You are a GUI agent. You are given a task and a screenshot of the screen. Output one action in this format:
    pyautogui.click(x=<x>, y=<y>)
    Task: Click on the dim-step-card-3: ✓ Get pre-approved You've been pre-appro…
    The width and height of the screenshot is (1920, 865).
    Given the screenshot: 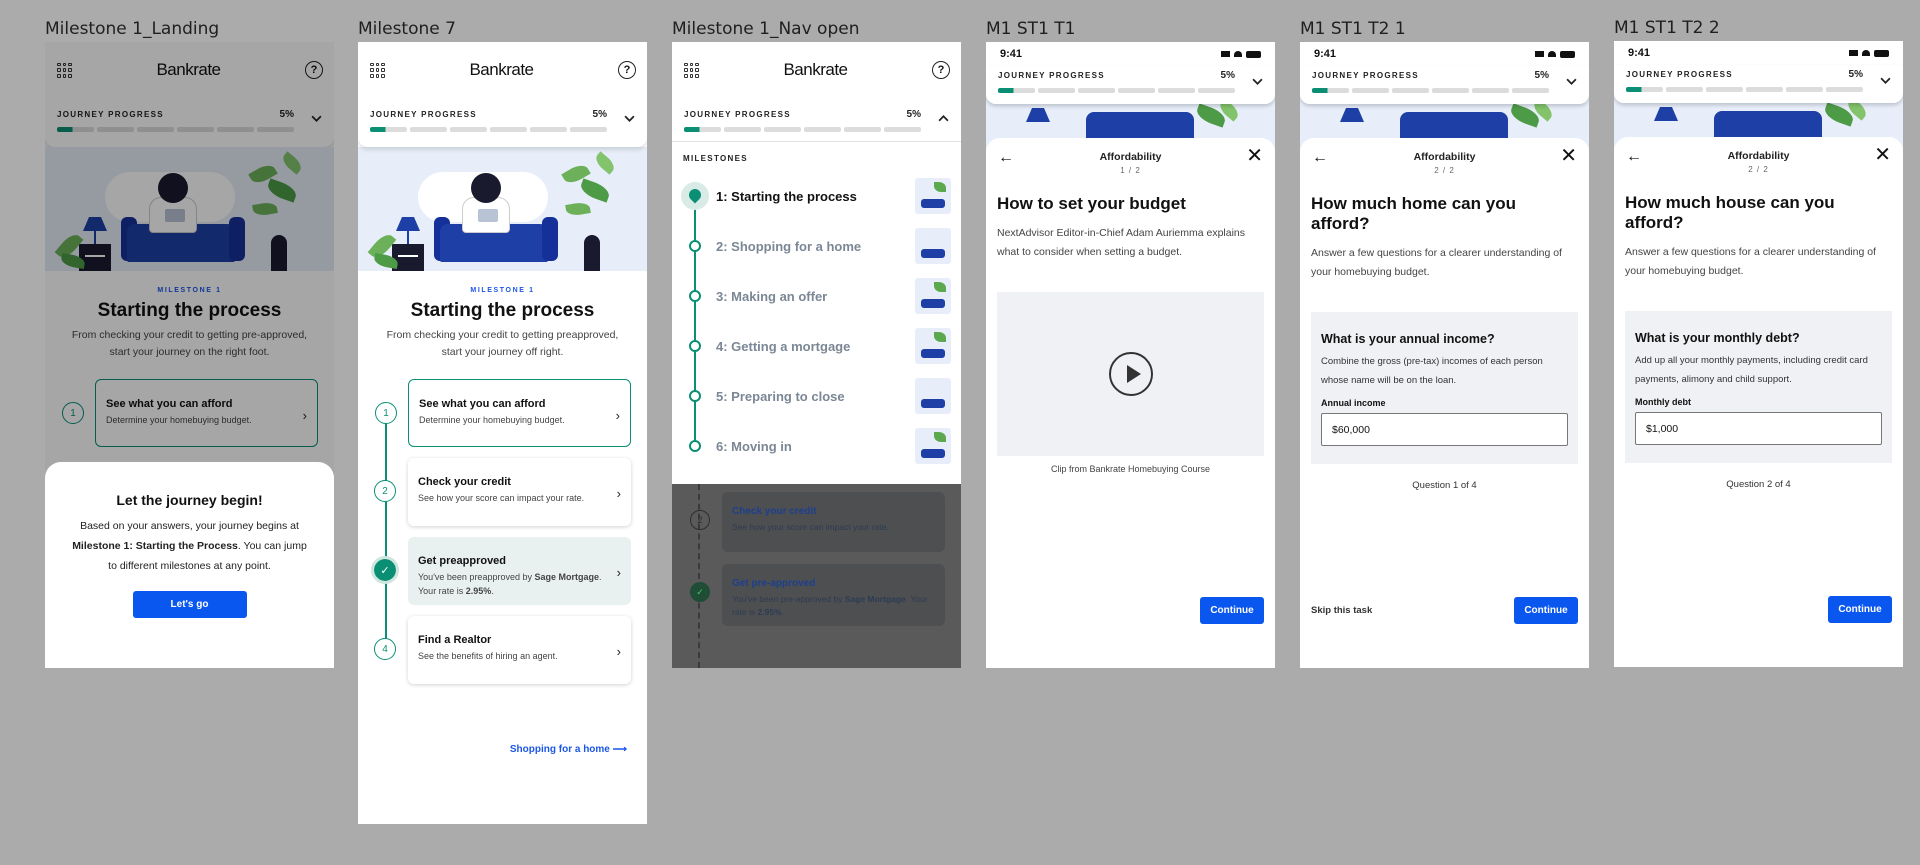 What is the action you would take?
    pyautogui.click(x=817, y=595)
    